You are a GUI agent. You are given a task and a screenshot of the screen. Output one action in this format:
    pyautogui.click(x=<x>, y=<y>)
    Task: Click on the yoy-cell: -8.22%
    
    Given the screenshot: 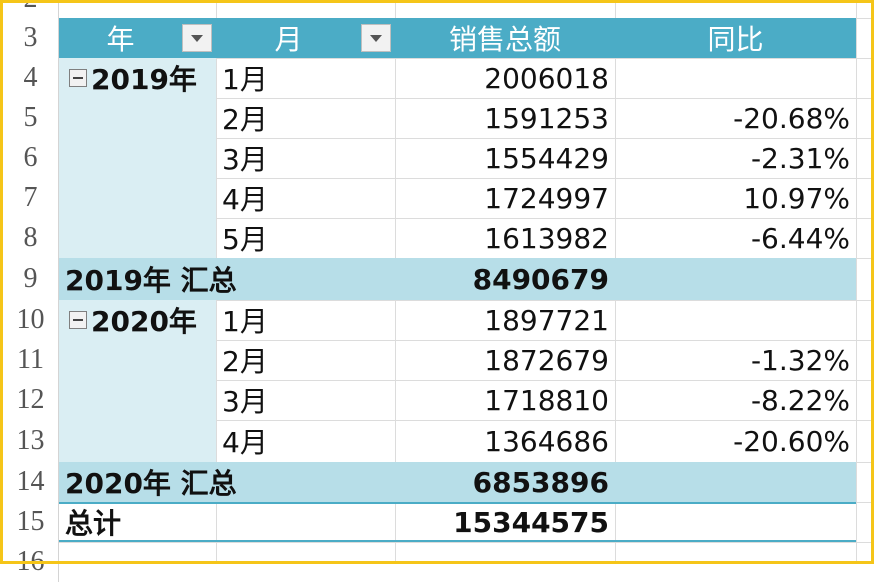 What is the action you would take?
    pyautogui.click(x=735, y=400)
    